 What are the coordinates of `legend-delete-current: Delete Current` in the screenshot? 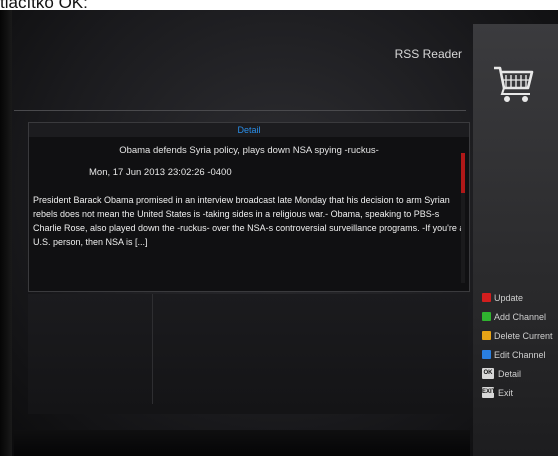 It's located at (520, 339).